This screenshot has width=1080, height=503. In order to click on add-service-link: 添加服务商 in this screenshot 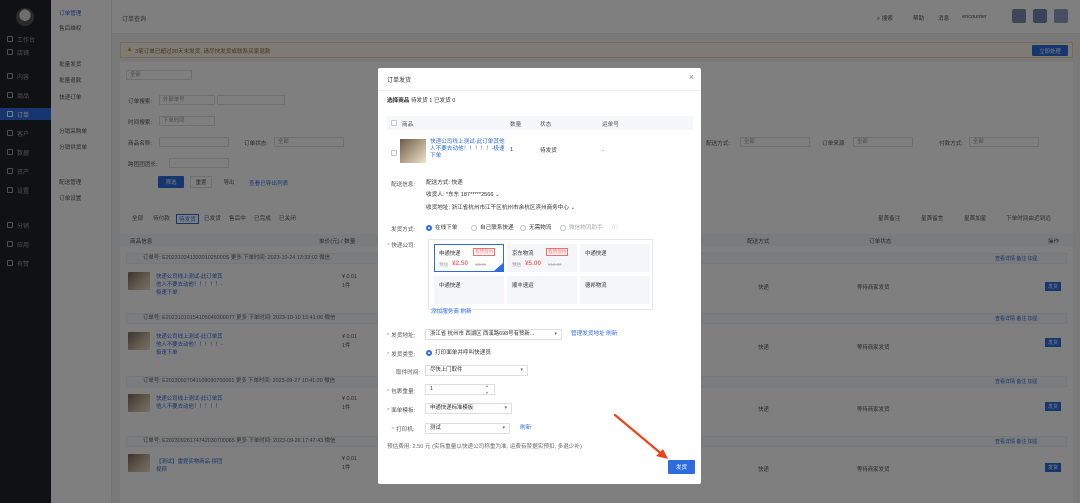, I will do `click(445, 312)`.